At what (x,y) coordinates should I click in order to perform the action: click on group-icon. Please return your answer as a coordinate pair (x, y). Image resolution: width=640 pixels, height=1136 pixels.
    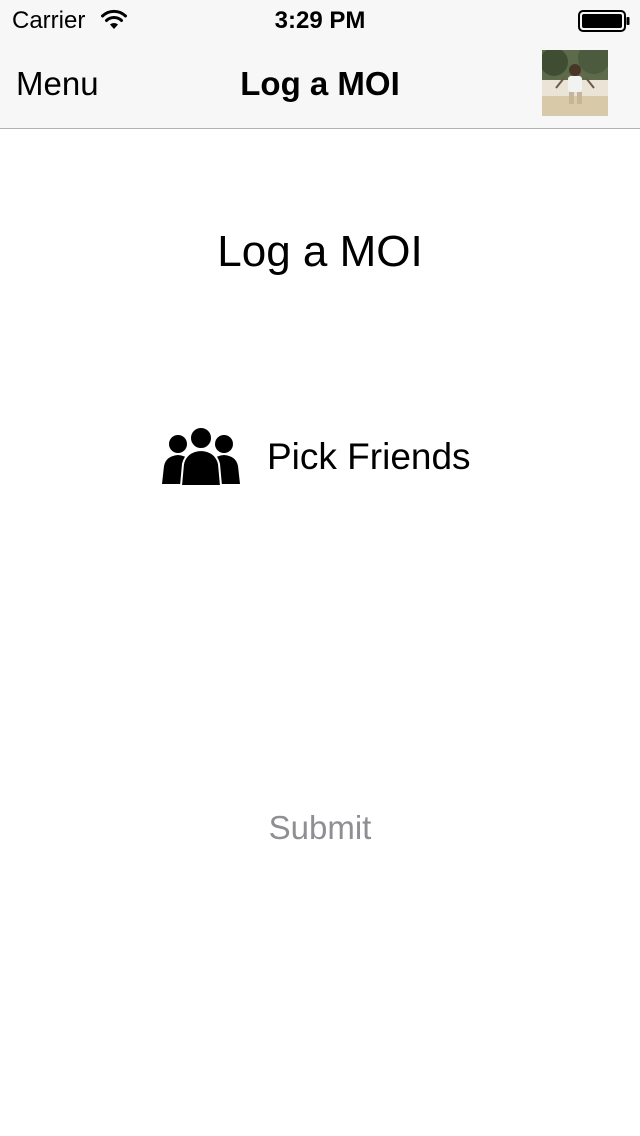
    Looking at the image, I should click on (201, 456).